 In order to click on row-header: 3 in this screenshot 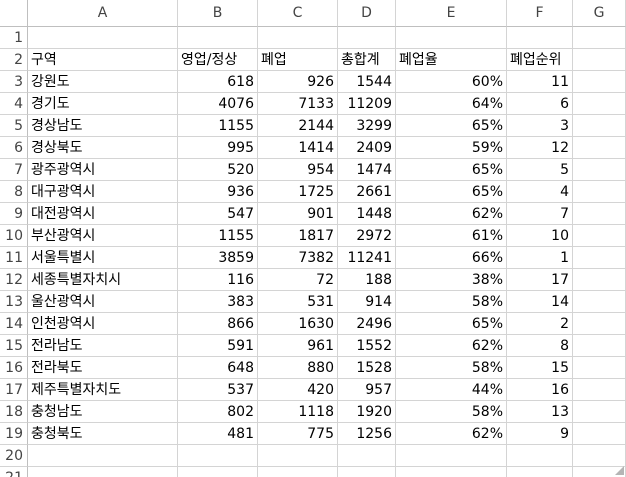, I will do `click(14, 82)`.